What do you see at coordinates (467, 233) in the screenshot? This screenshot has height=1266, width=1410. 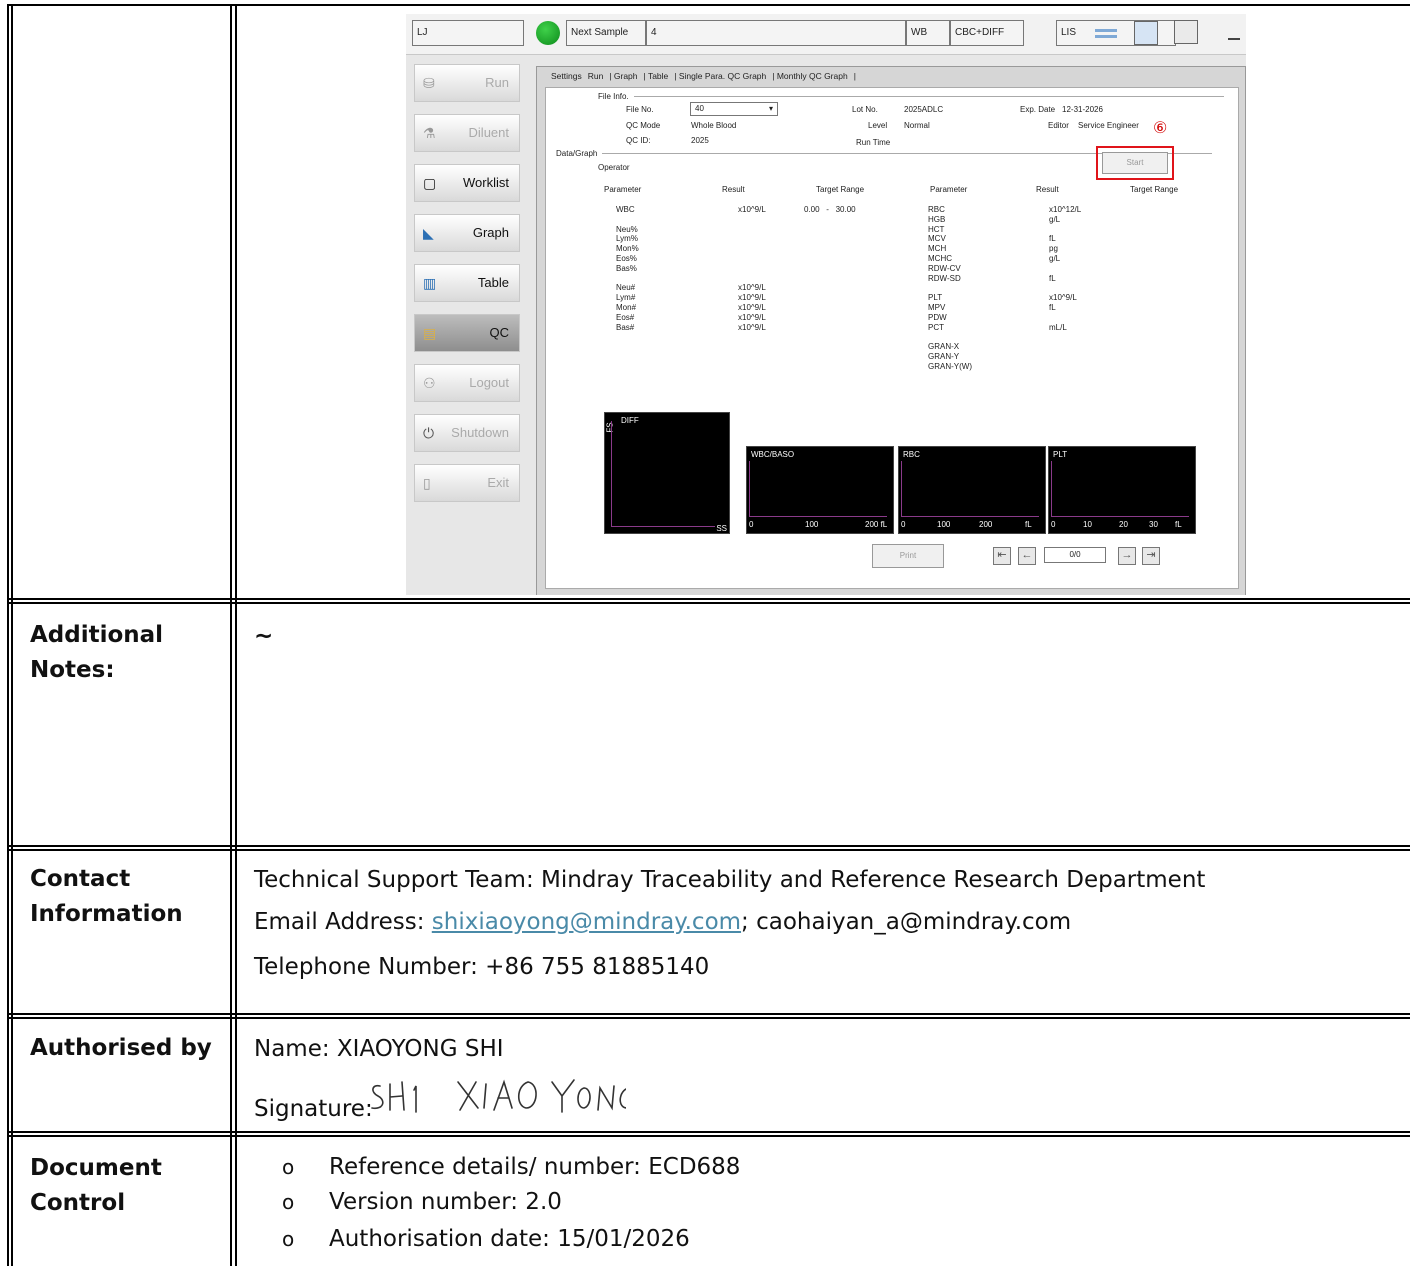 I see `nav-graph-button: ◣ Graph` at bounding box center [467, 233].